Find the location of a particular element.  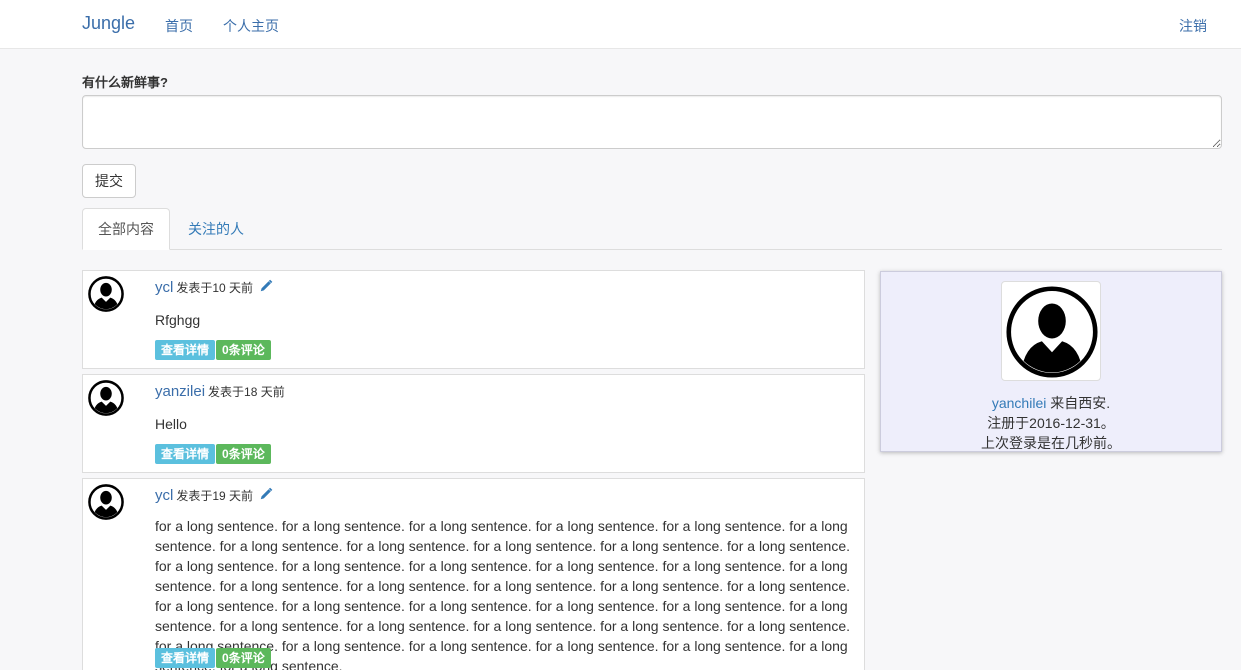

post-time: 发表于19 天前 is located at coordinates (215, 496).